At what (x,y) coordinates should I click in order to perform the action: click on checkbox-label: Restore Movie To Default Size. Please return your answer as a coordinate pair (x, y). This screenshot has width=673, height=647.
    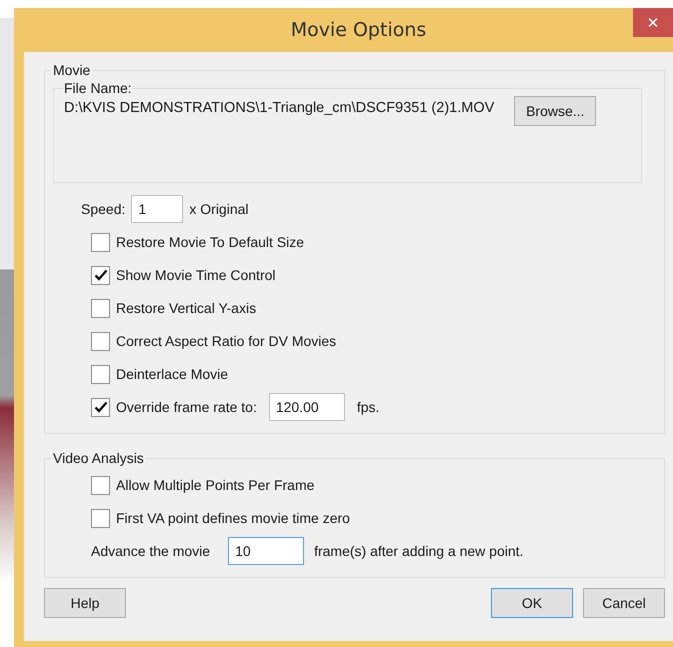
    Looking at the image, I should click on (210, 242).